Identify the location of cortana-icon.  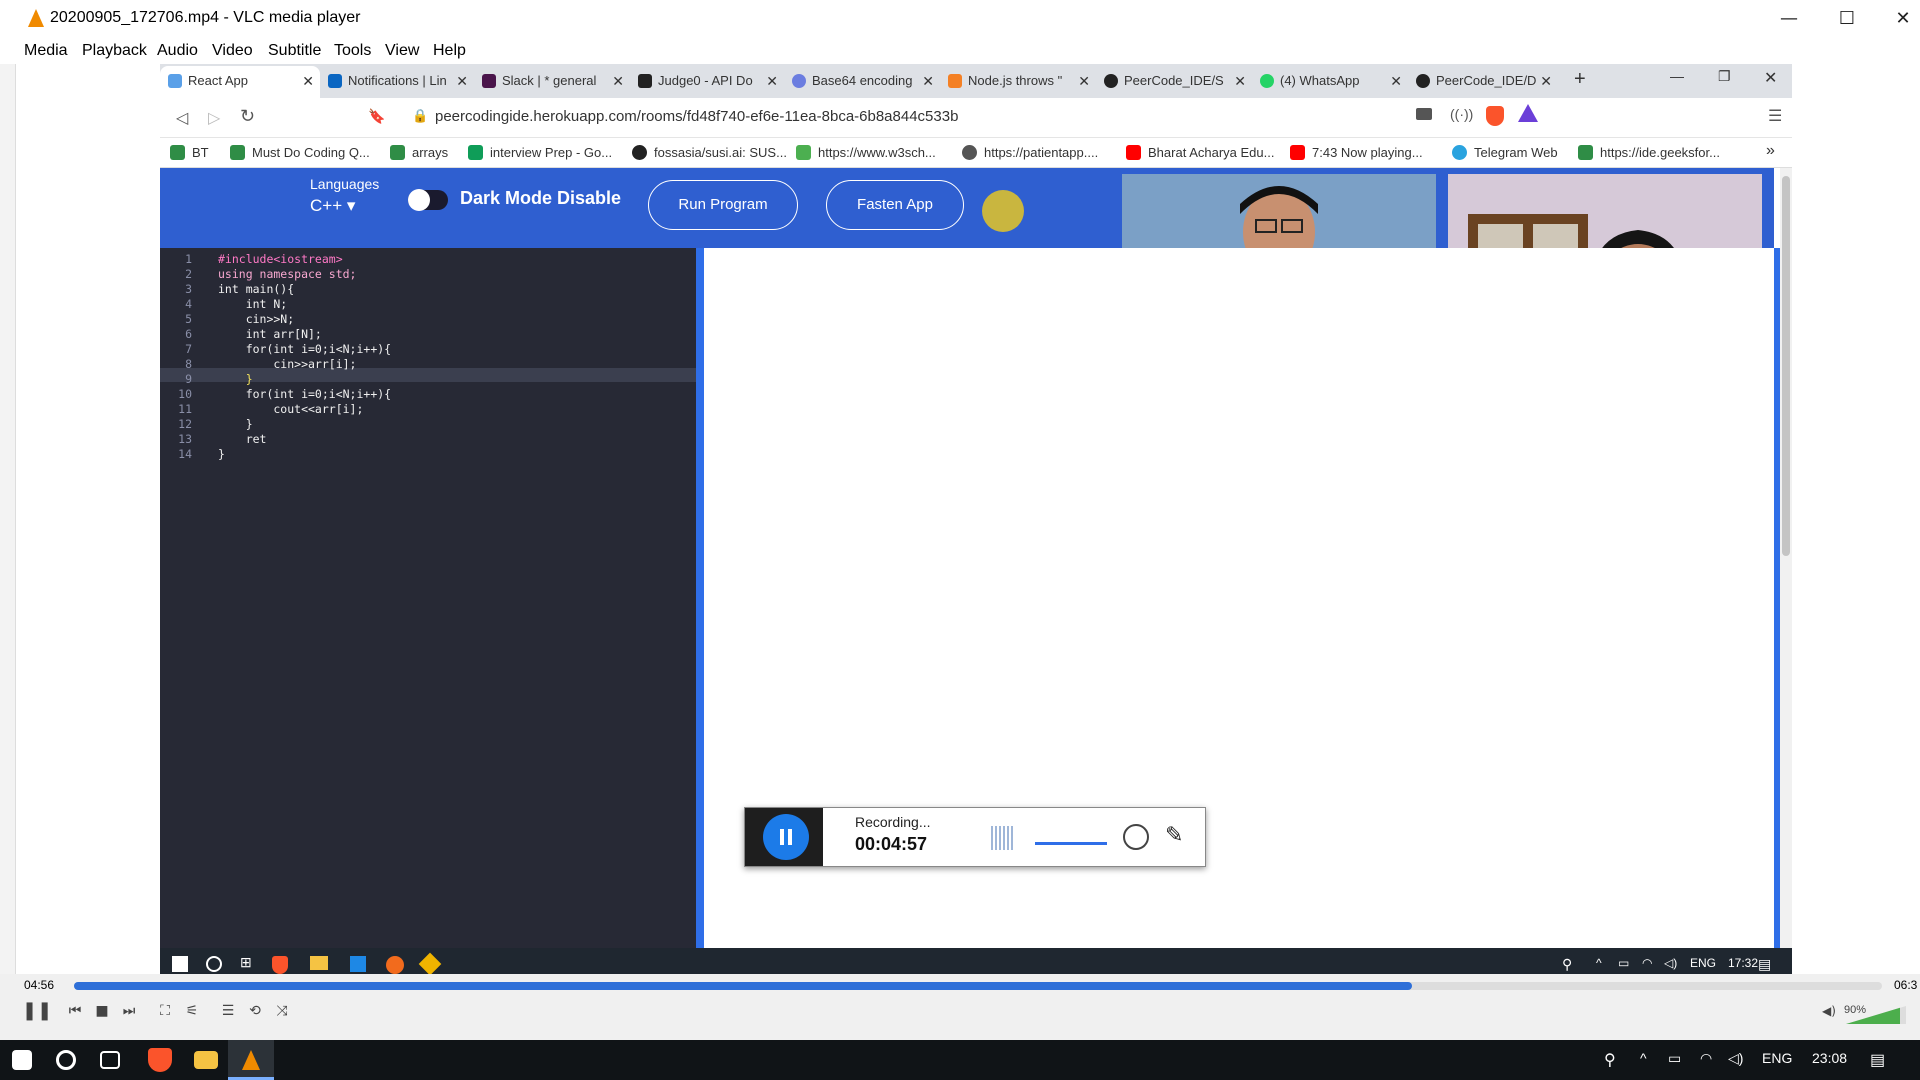
(66, 1060).